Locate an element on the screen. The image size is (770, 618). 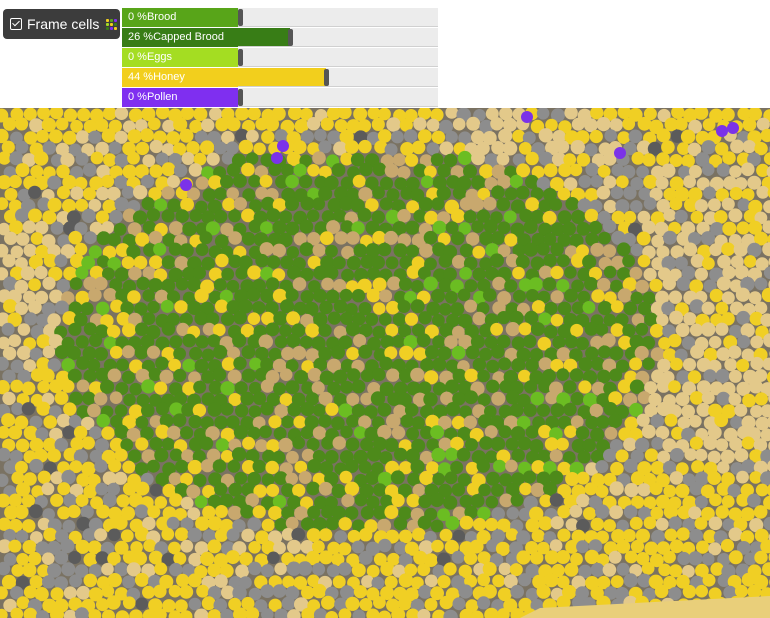
stat-bar-pollen is located at coordinates (338, 97).